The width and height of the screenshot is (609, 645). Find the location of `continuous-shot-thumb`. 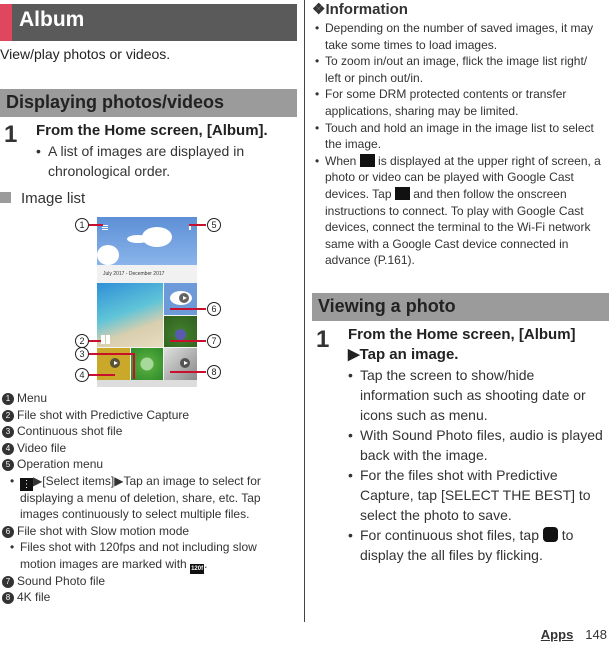

continuous-shot-thumb is located at coordinates (147, 364).